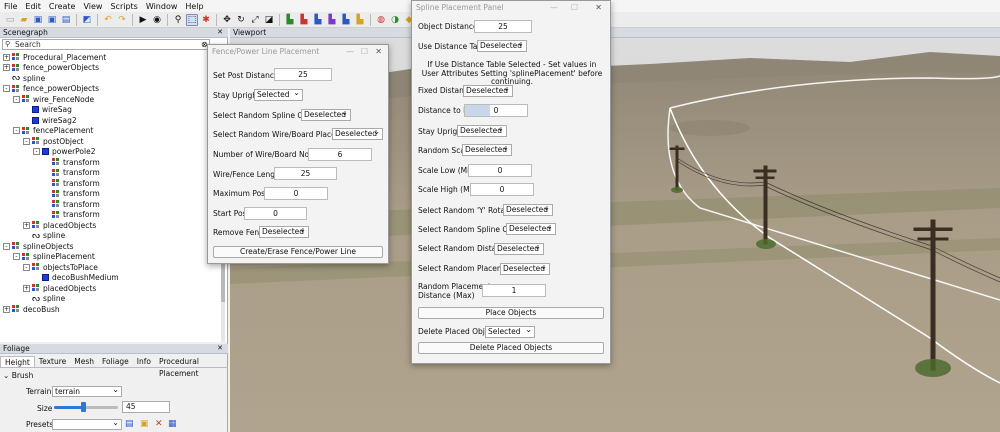 The width and height of the screenshot is (1000, 432). I want to click on distance-to-fix-input: 0, so click(496, 110).